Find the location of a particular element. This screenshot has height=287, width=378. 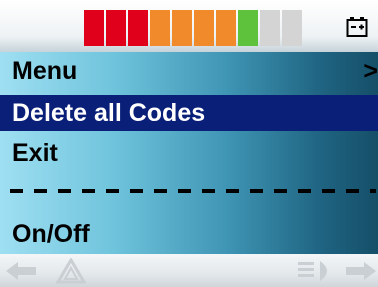

menu-item-on-off: On/Off is located at coordinates (189, 234).